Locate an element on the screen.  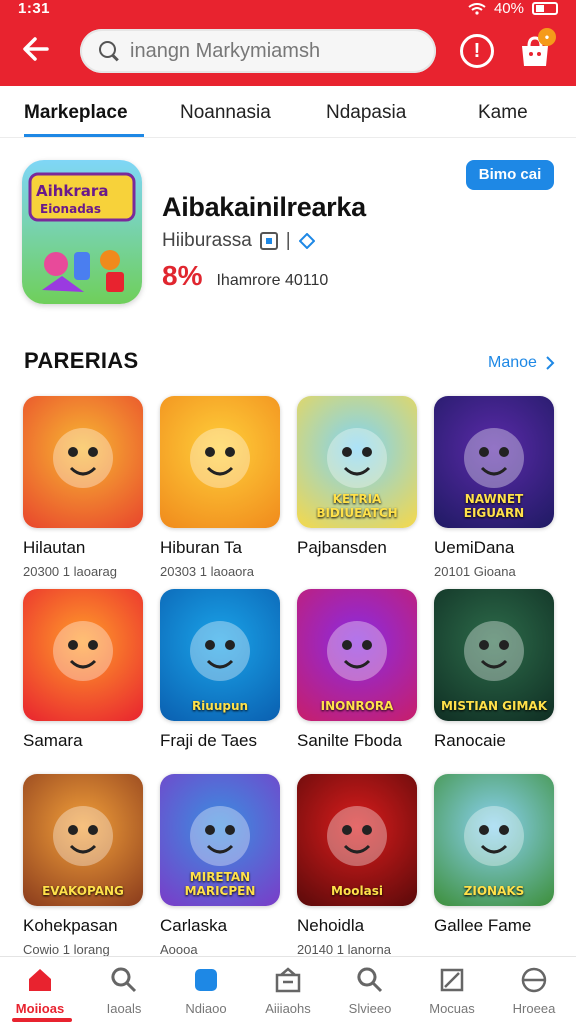
game-icon: EVAKOPANG is located at coordinates (83, 840).